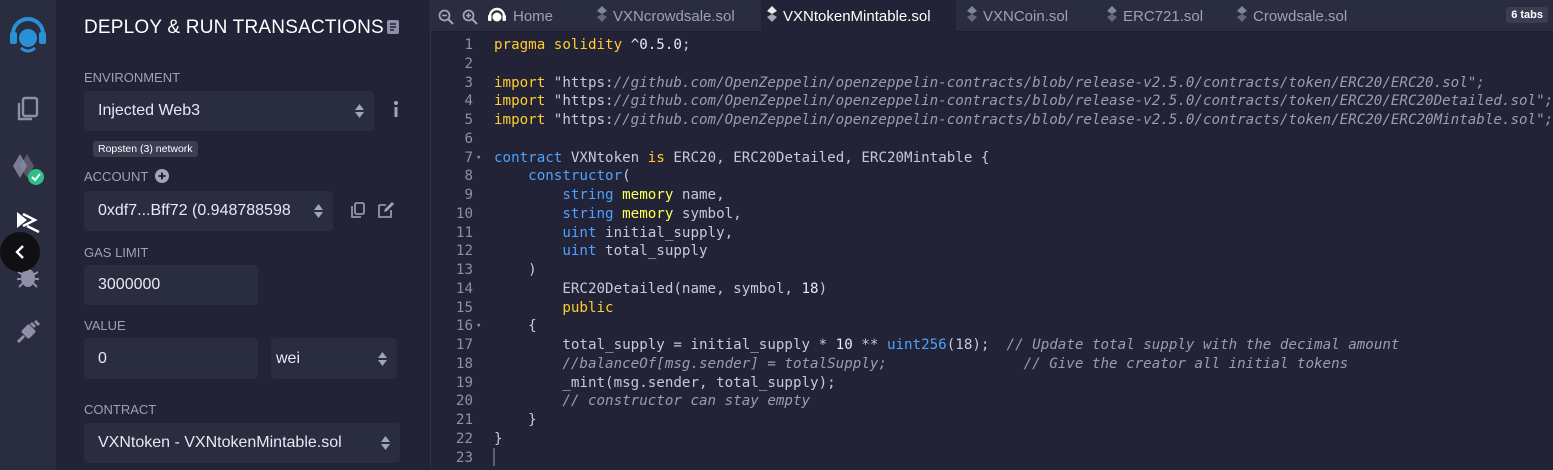 Image resolution: width=1553 pixels, height=470 pixels. I want to click on panel-title: DEPLOY & RUN TRANSACTIONS, so click(234, 27).